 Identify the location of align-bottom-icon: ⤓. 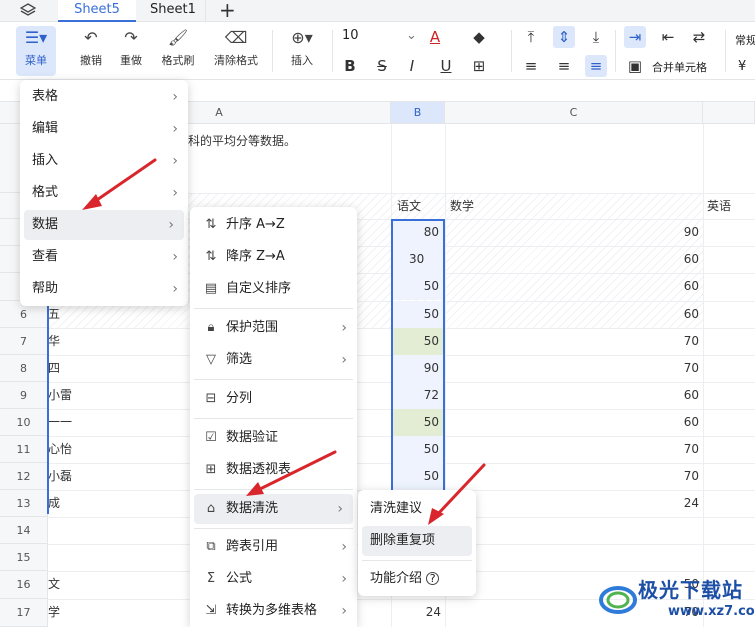
(596, 37).